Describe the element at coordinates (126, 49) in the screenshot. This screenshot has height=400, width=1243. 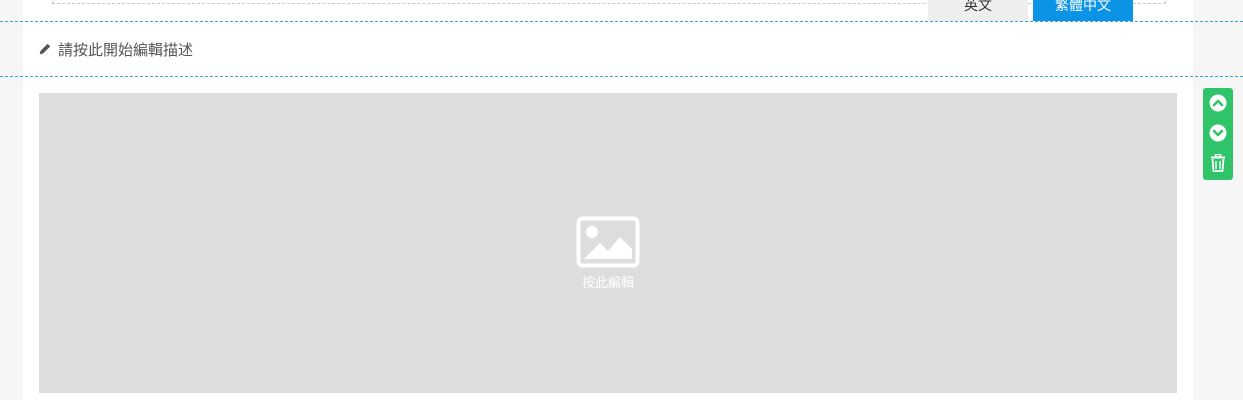
I see `description-placeholder: 請按此開始編輯描述` at that location.